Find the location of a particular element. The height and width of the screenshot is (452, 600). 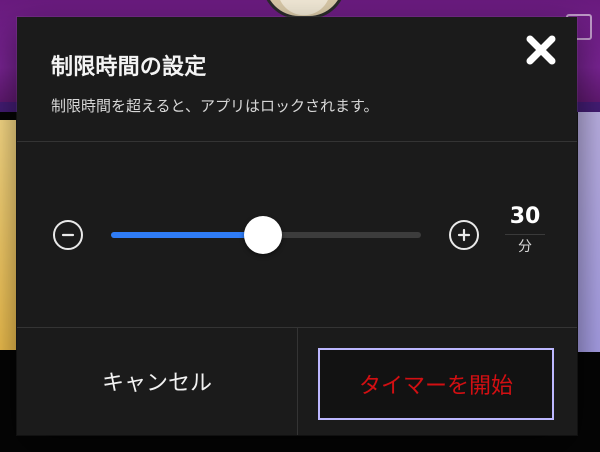

dialog-description: 制限時間を超えると、アプリはロックされます。 is located at coordinates (215, 106).